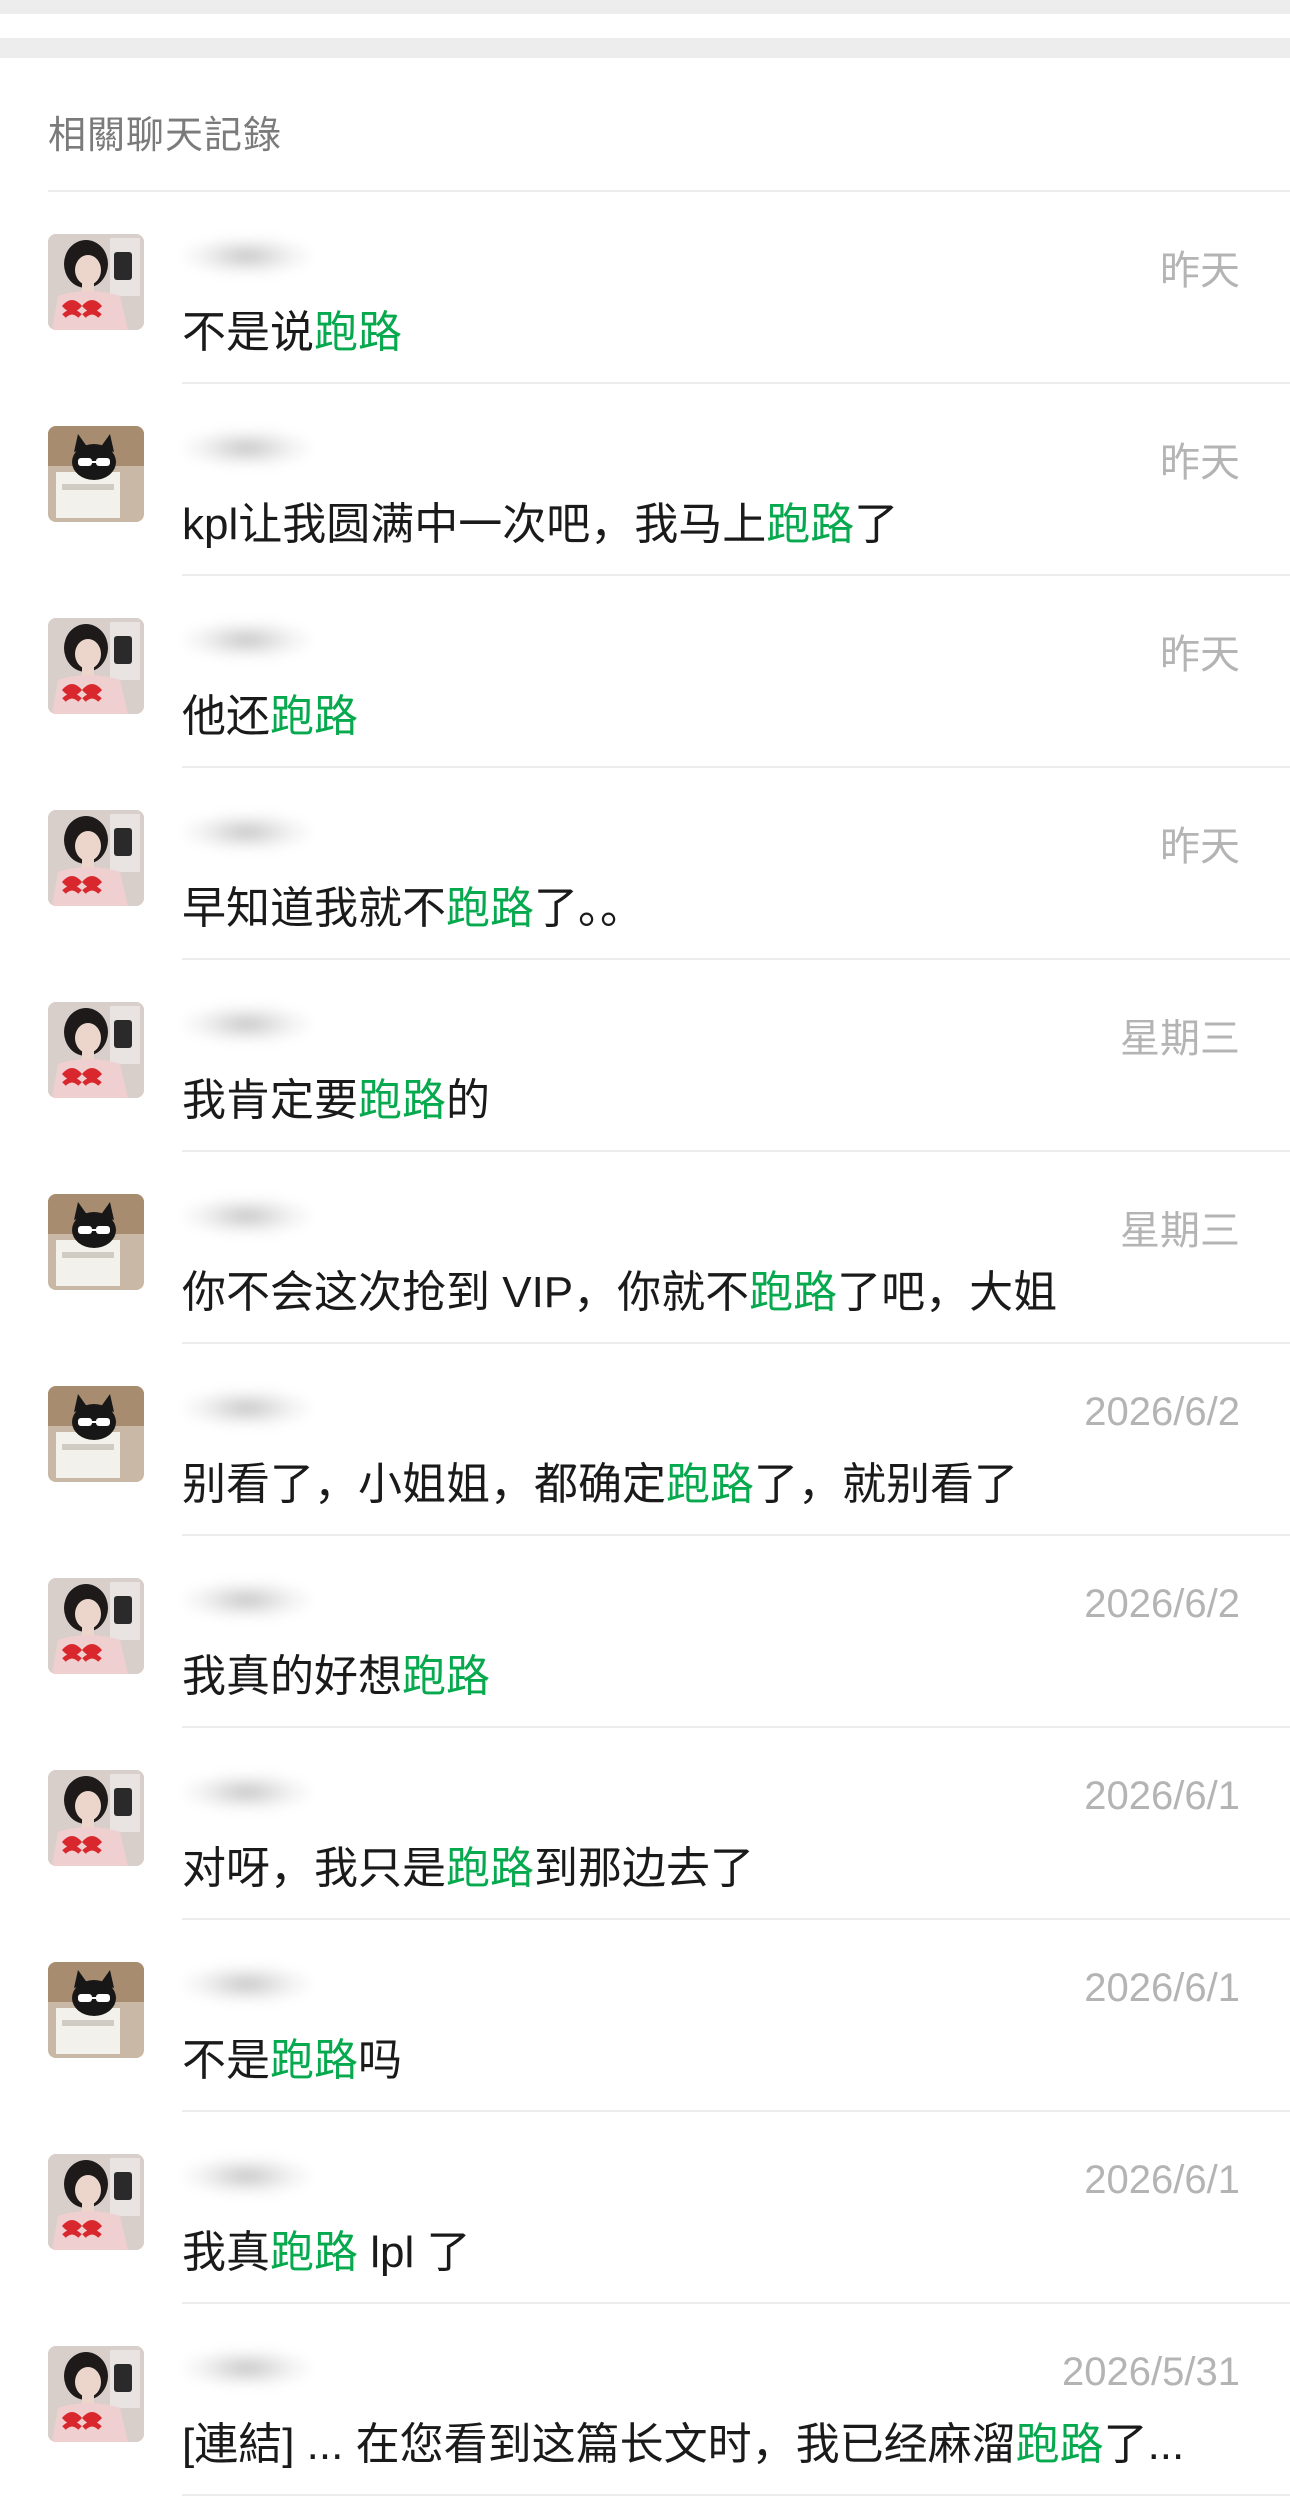 This screenshot has width=1290, height=2496. I want to click on snippet-text-after: 的, so click(468, 1100).